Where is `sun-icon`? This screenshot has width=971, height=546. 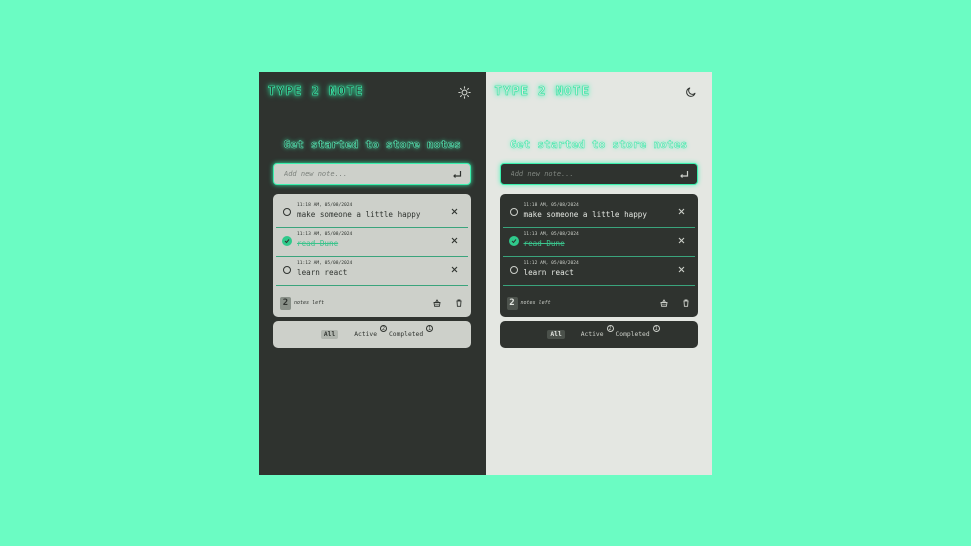 sun-icon is located at coordinates (464, 92).